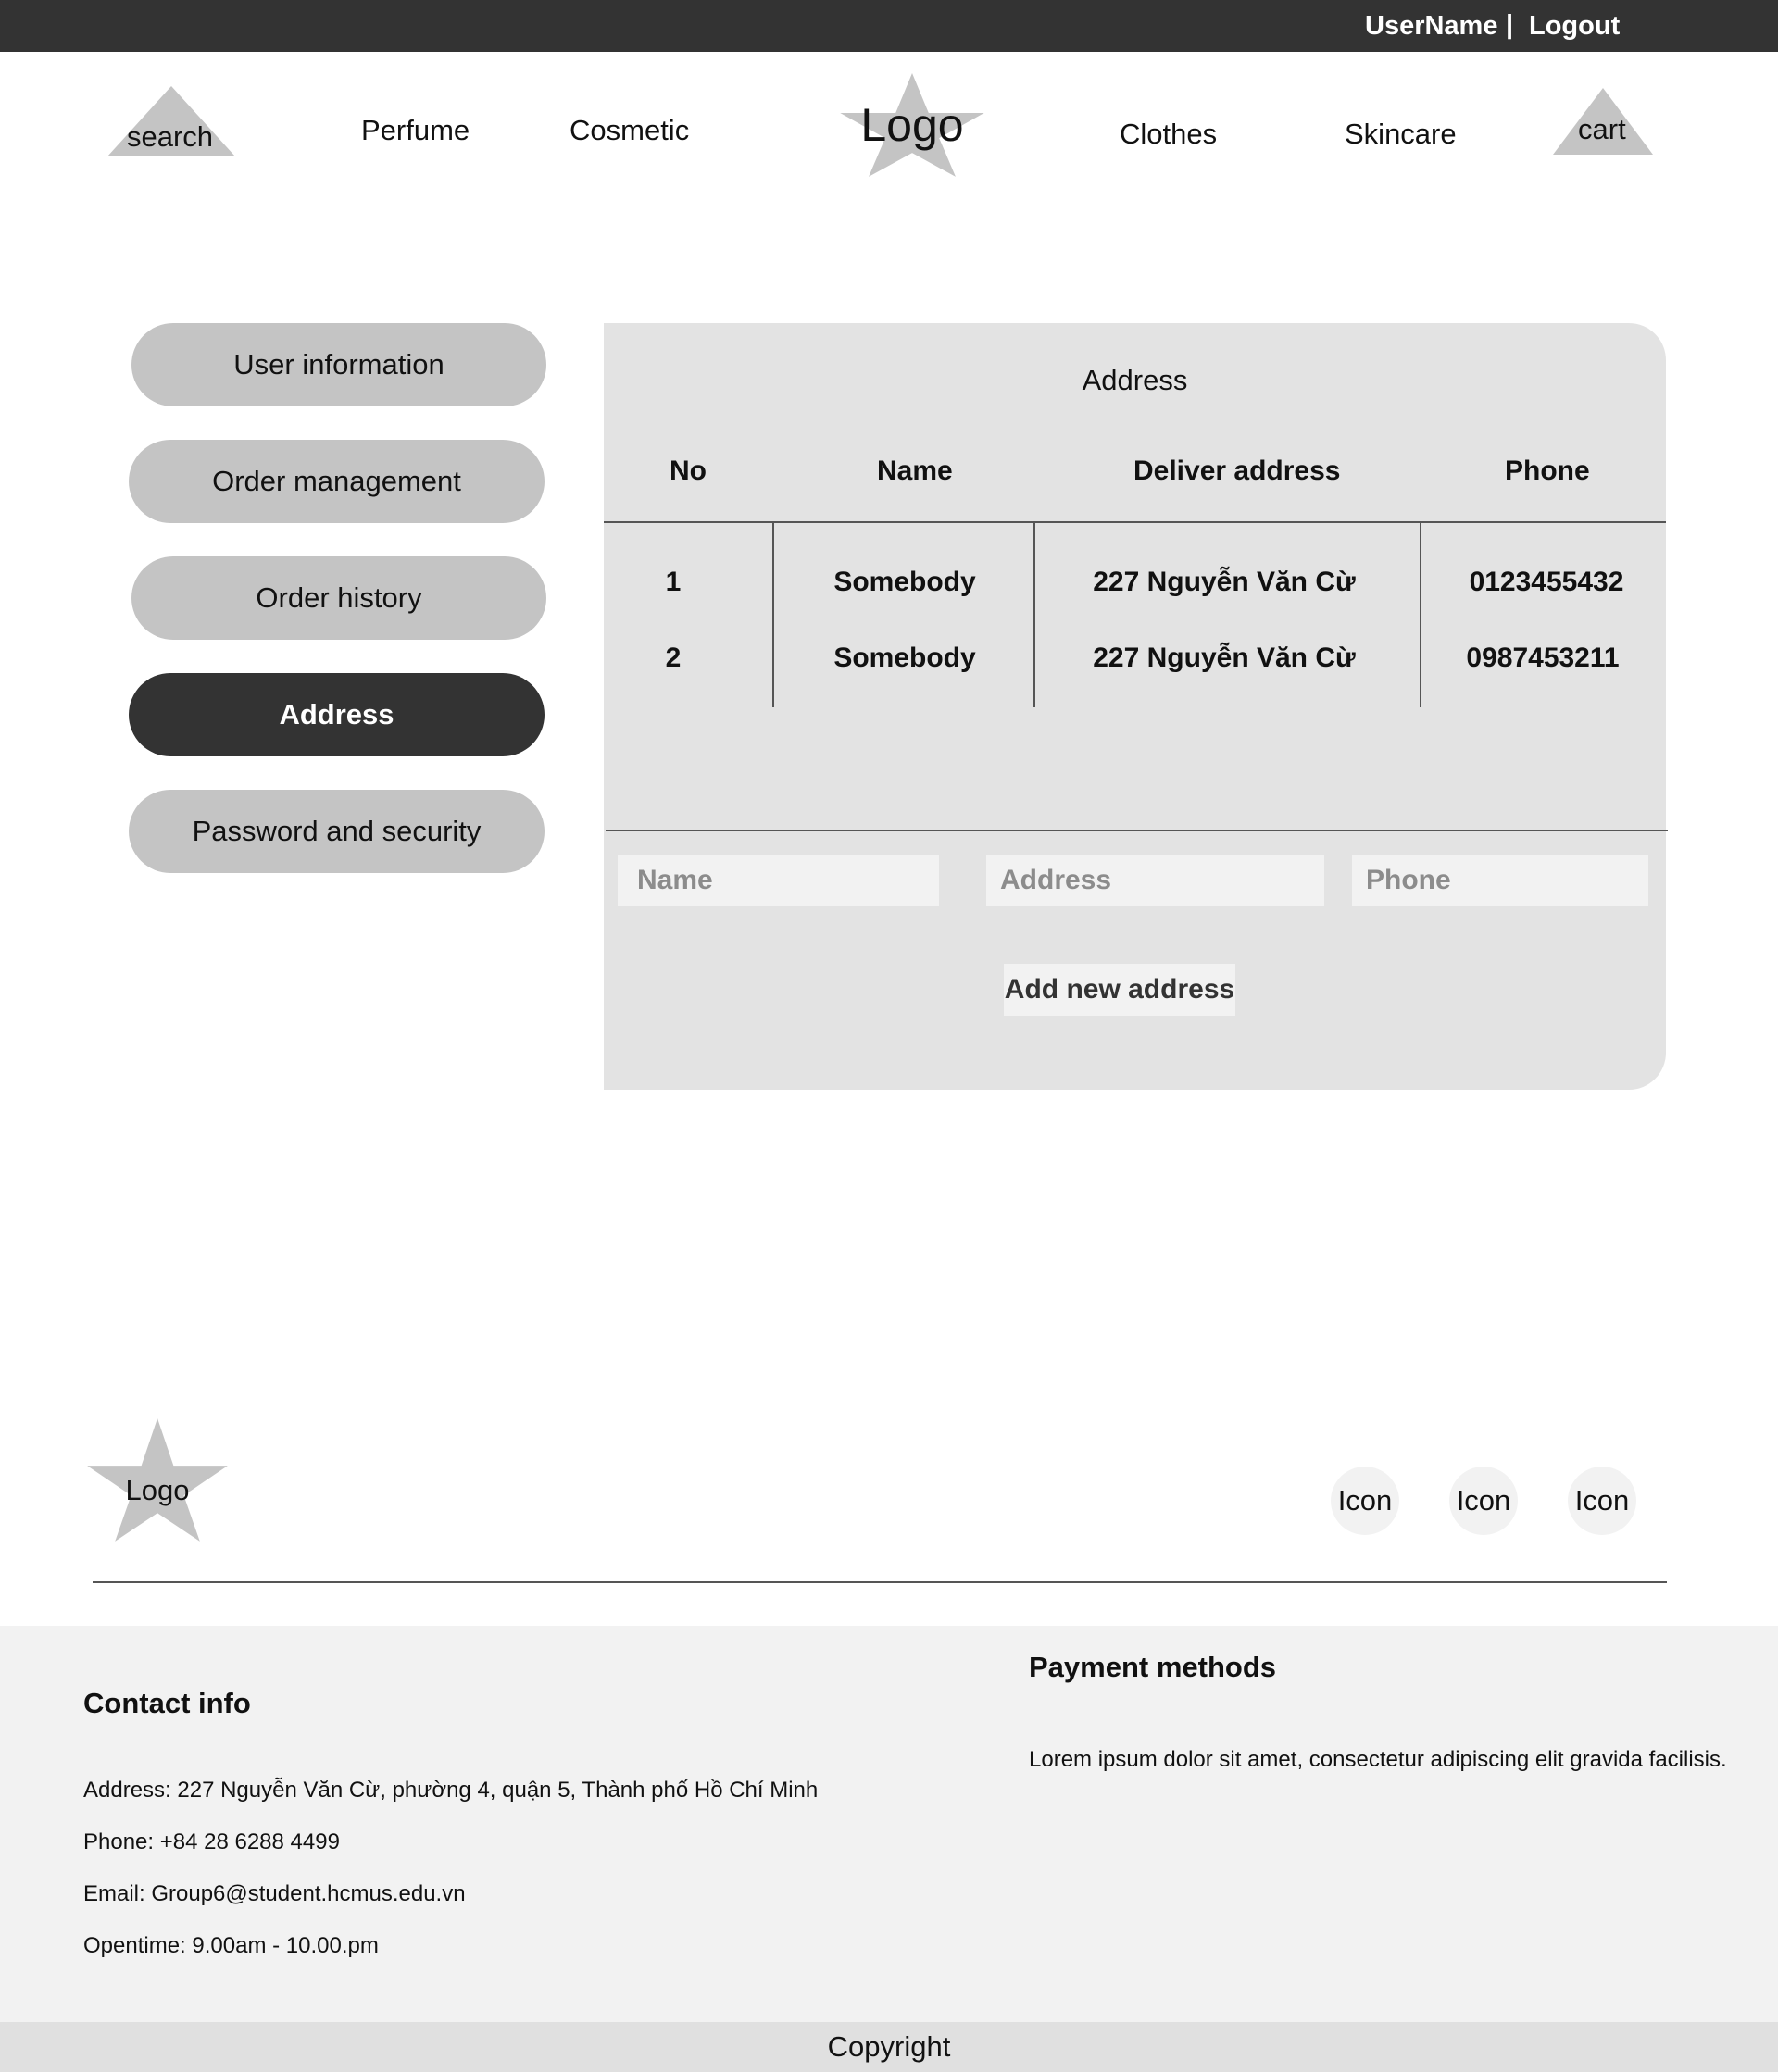 The height and width of the screenshot is (2072, 1778). Describe the element at coordinates (688, 471) in the screenshot. I see `column-header-no: No` at that location.